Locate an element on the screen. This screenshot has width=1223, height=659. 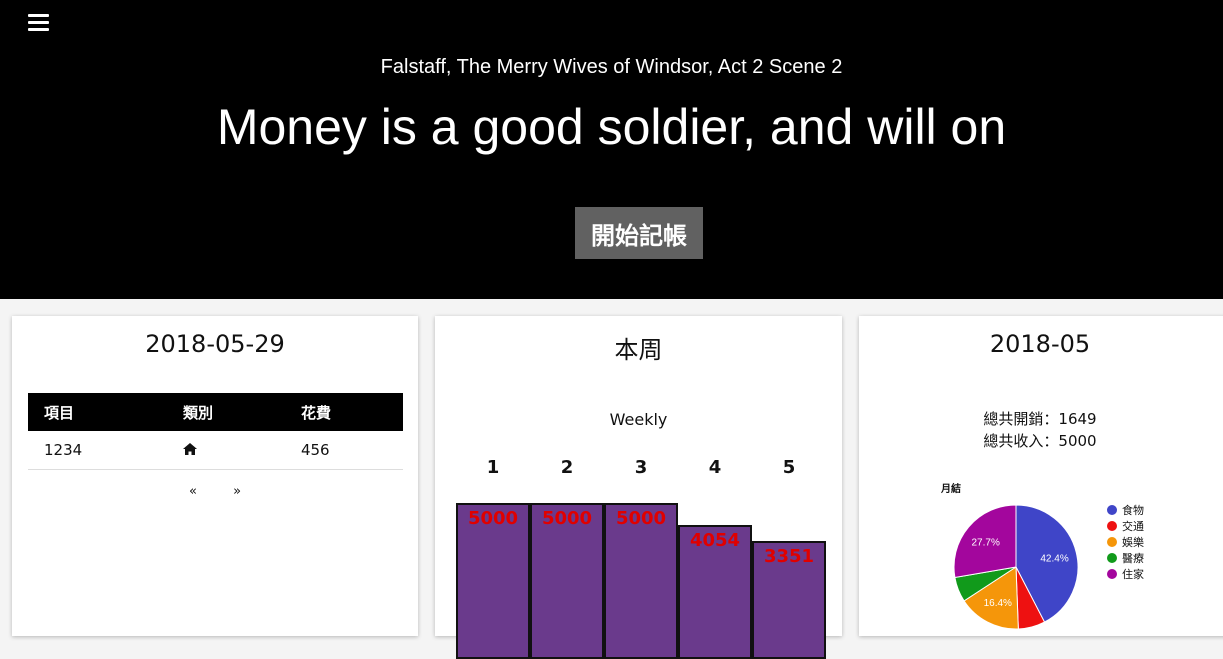
legend-item: 娛樂 is located at coordinates (1125, 542).